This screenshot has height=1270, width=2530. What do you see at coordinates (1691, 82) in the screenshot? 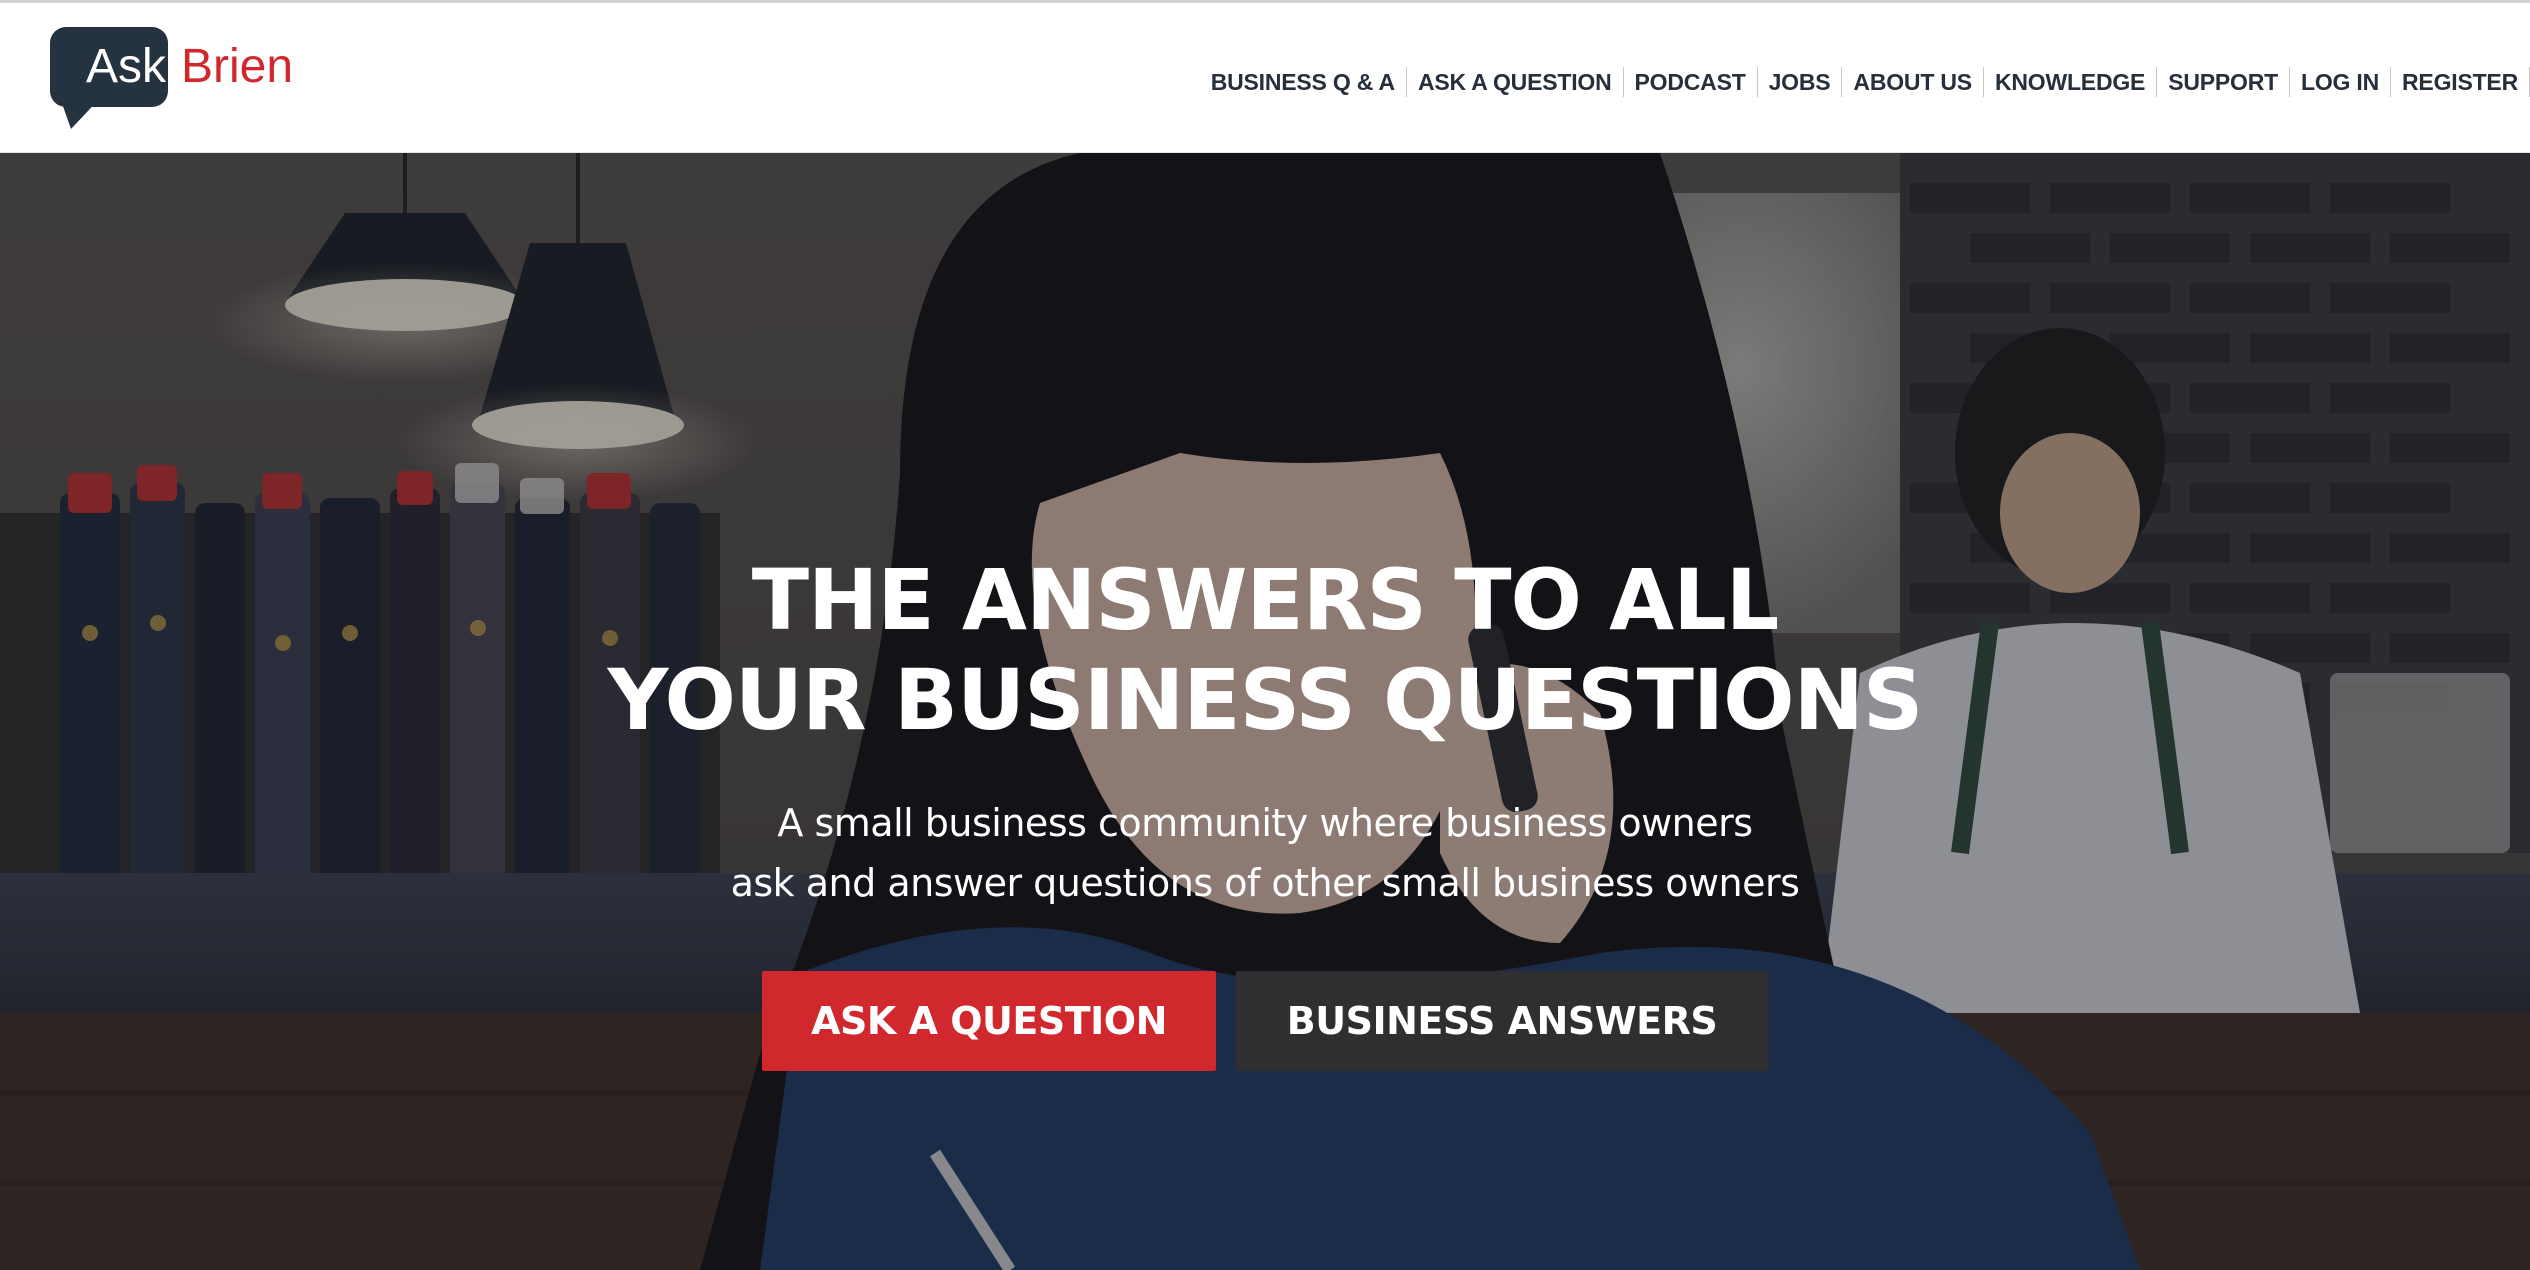
I see `nav-podcast: PODCAST` at bounding box center [1691, 82].